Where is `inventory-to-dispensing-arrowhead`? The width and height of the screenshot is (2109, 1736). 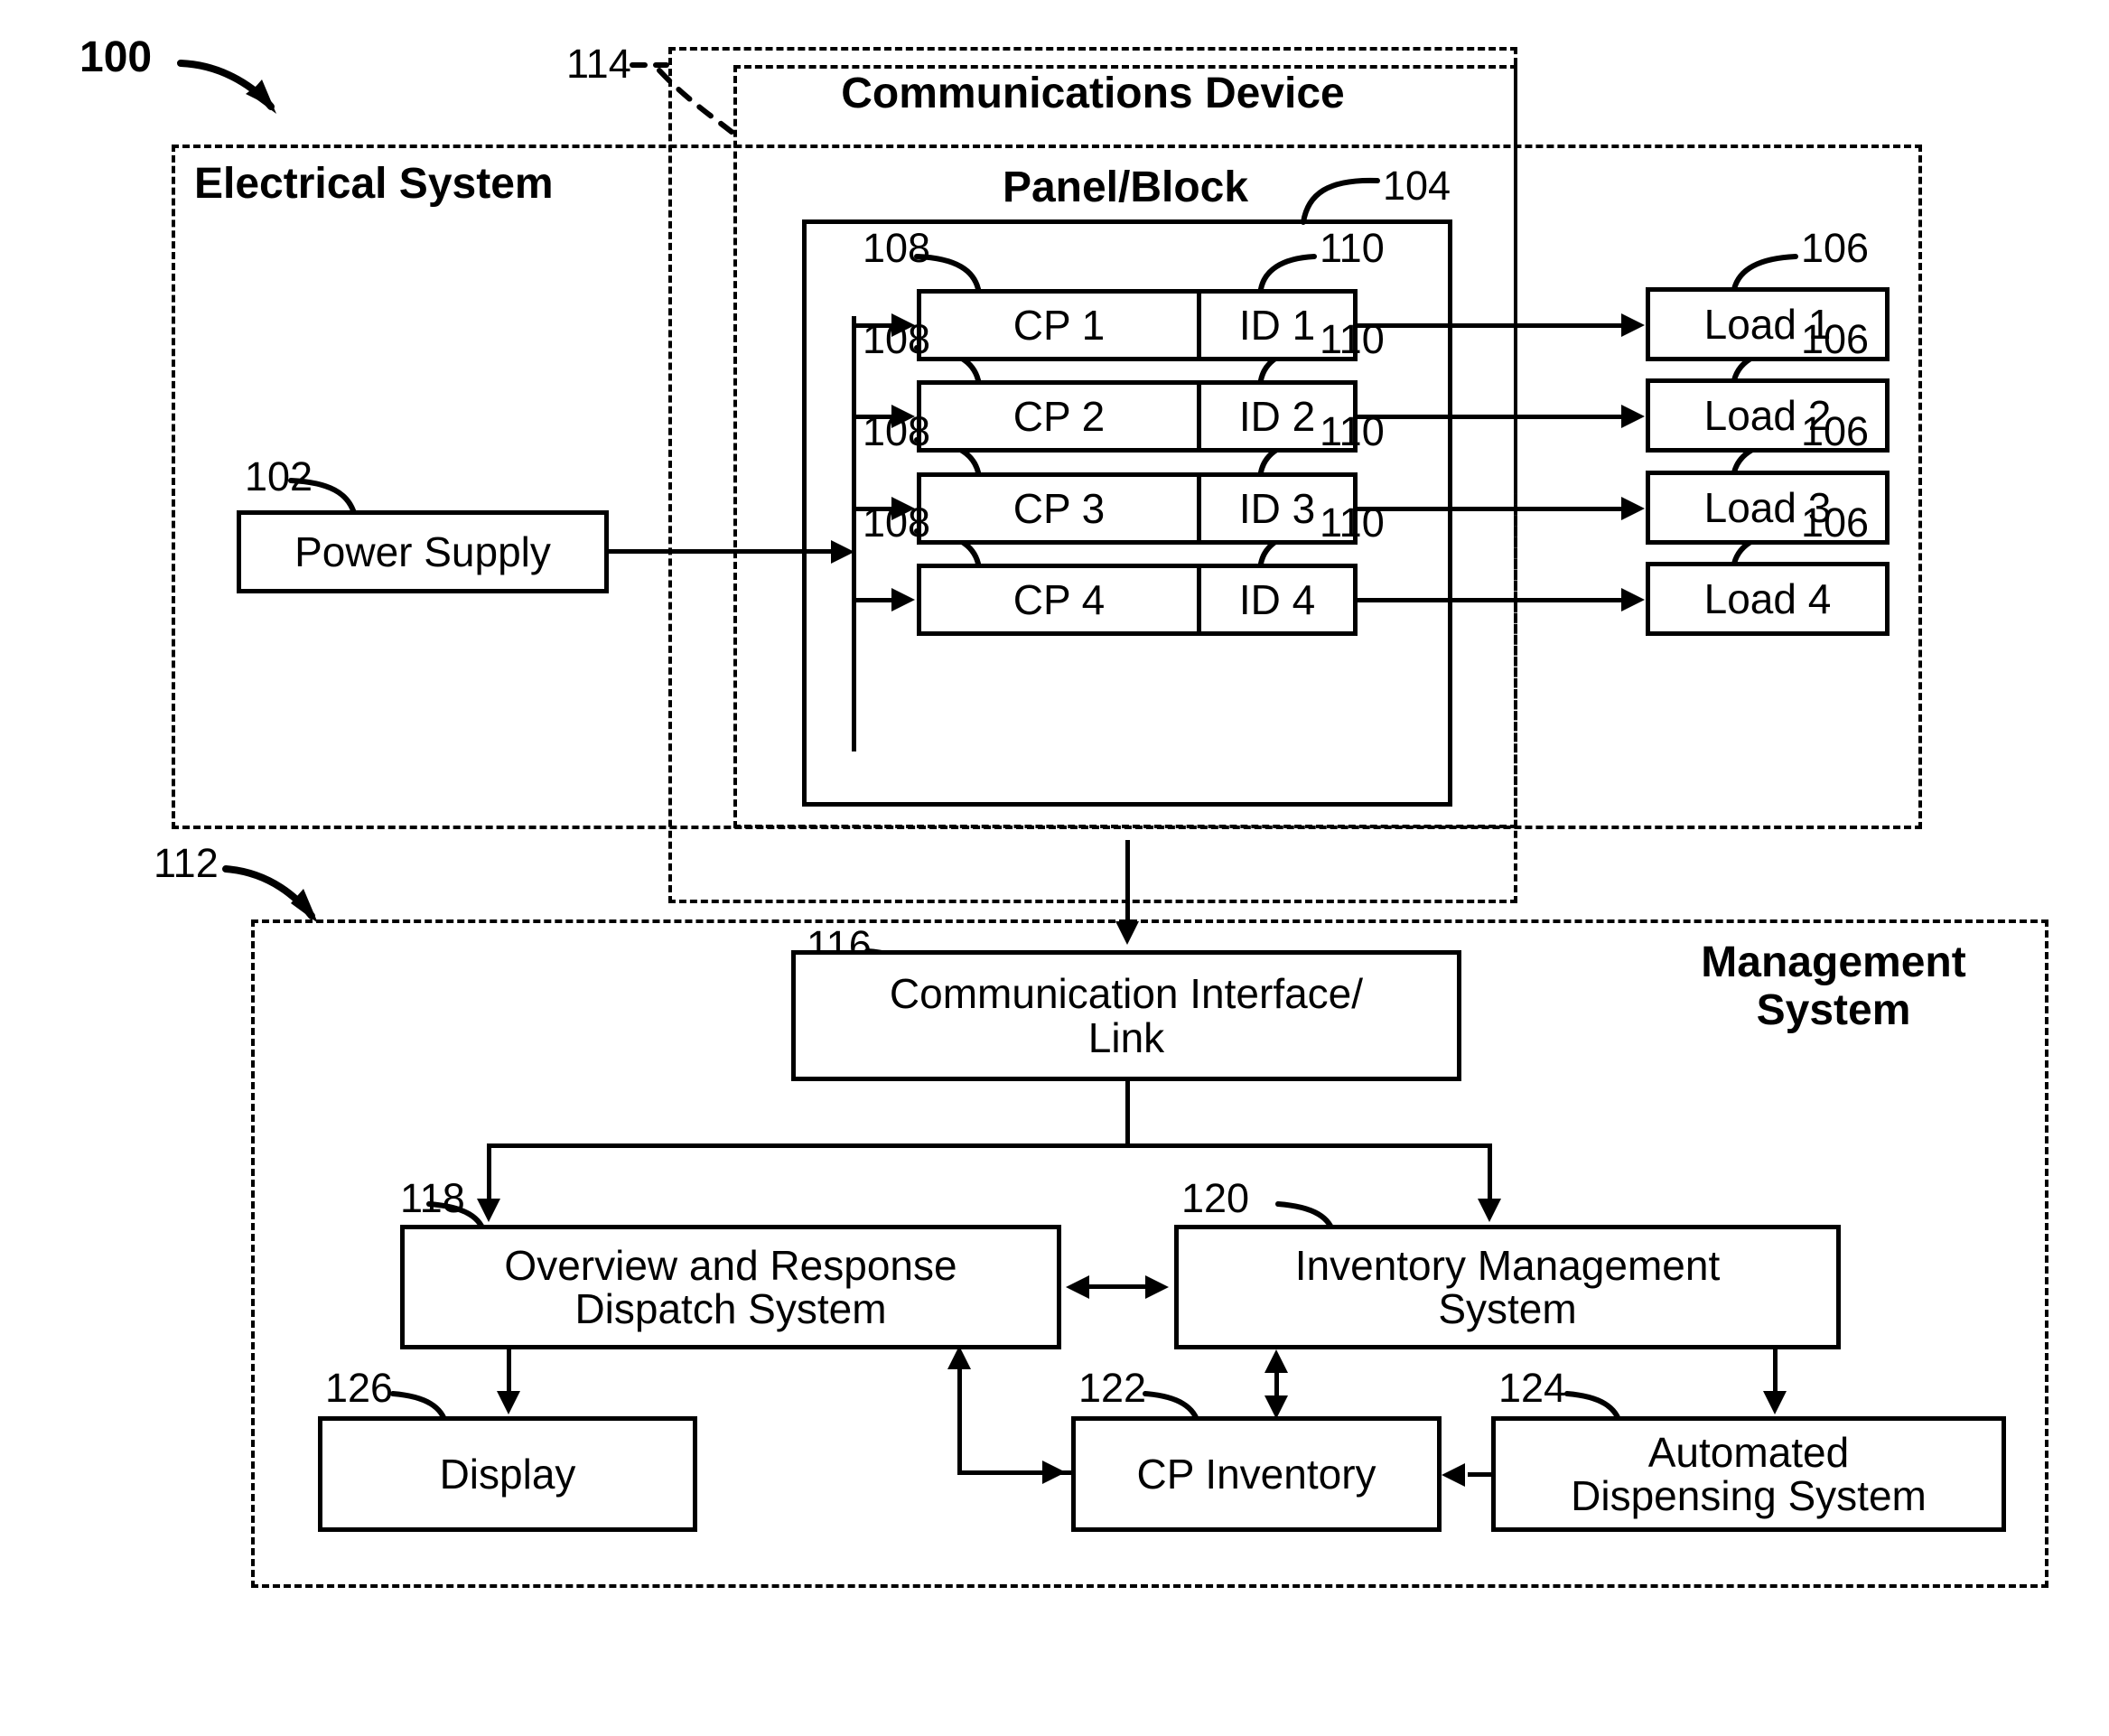 inventory-to-dispensing-arrowhead is located at coordinates (1775, 1403).